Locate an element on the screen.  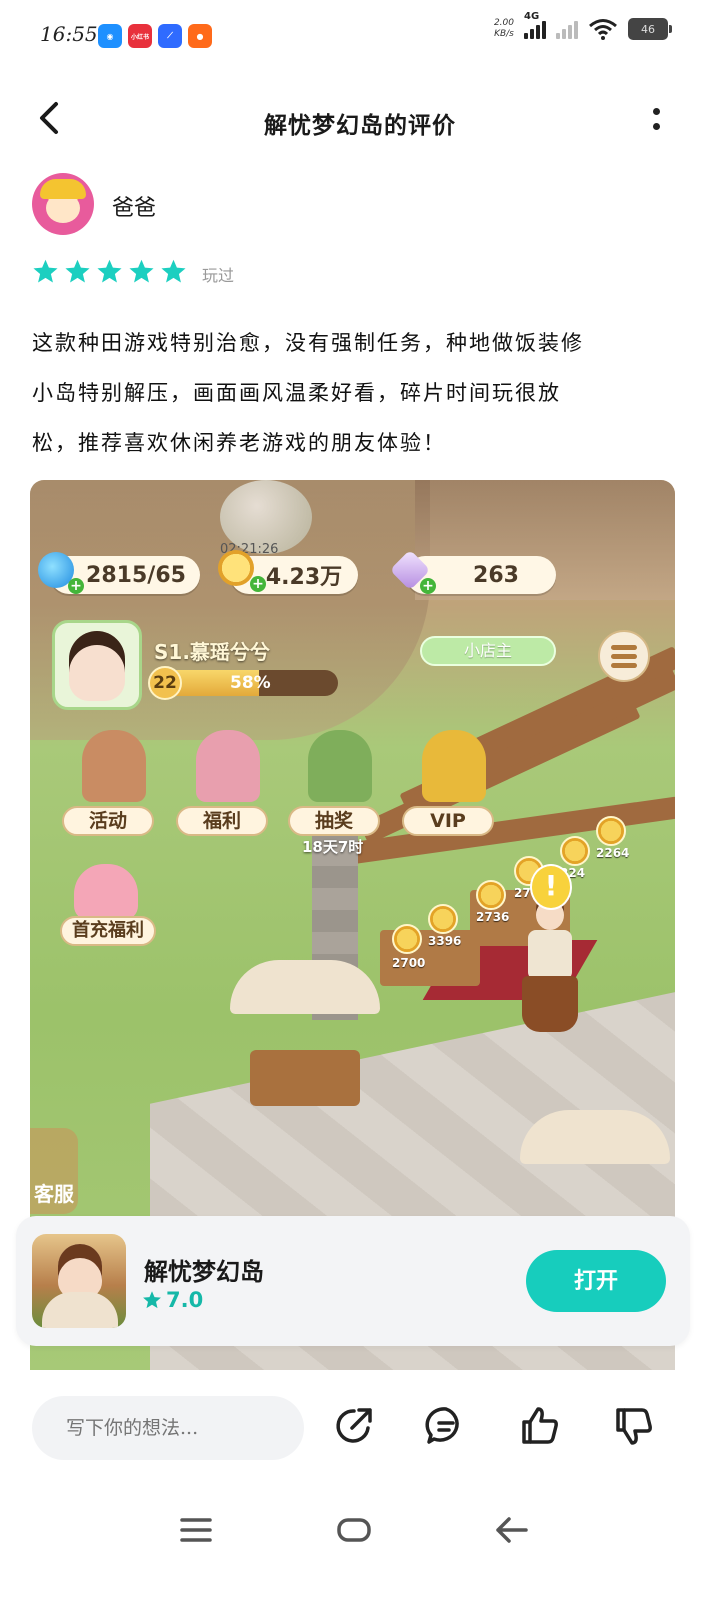
crown-icon is located at coordinates (454, 766).